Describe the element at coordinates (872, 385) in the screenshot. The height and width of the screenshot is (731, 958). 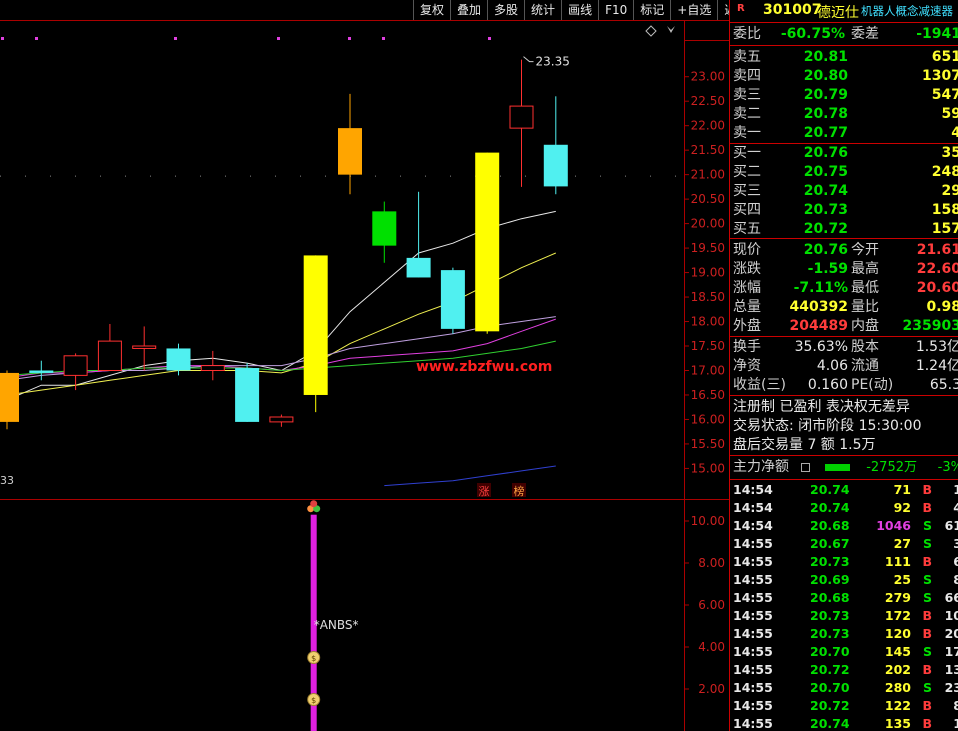
I see `fundamental-label: PE(动)` at that location.